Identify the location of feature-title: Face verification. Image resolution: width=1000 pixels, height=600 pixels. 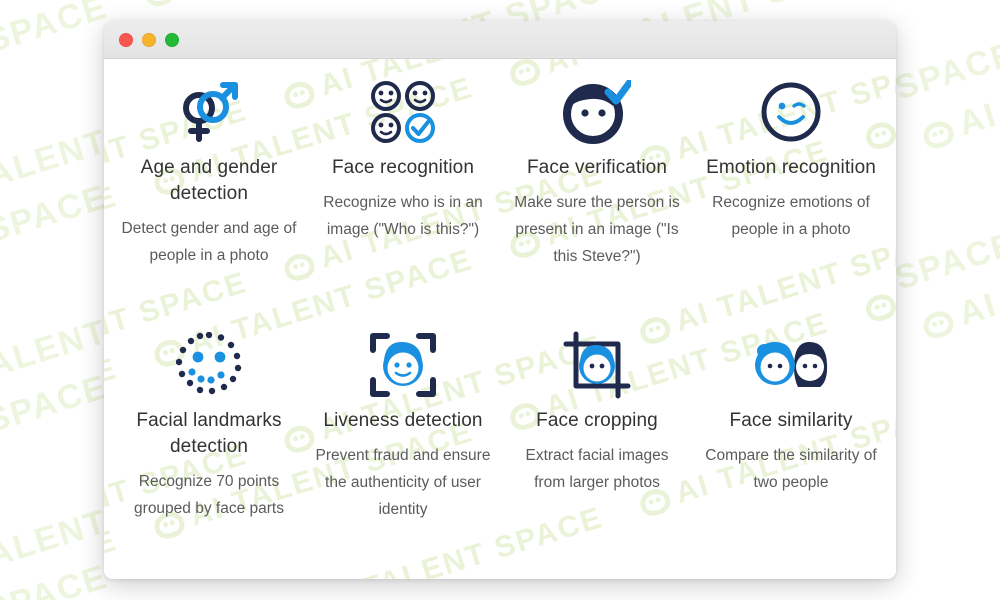
(597, 167).